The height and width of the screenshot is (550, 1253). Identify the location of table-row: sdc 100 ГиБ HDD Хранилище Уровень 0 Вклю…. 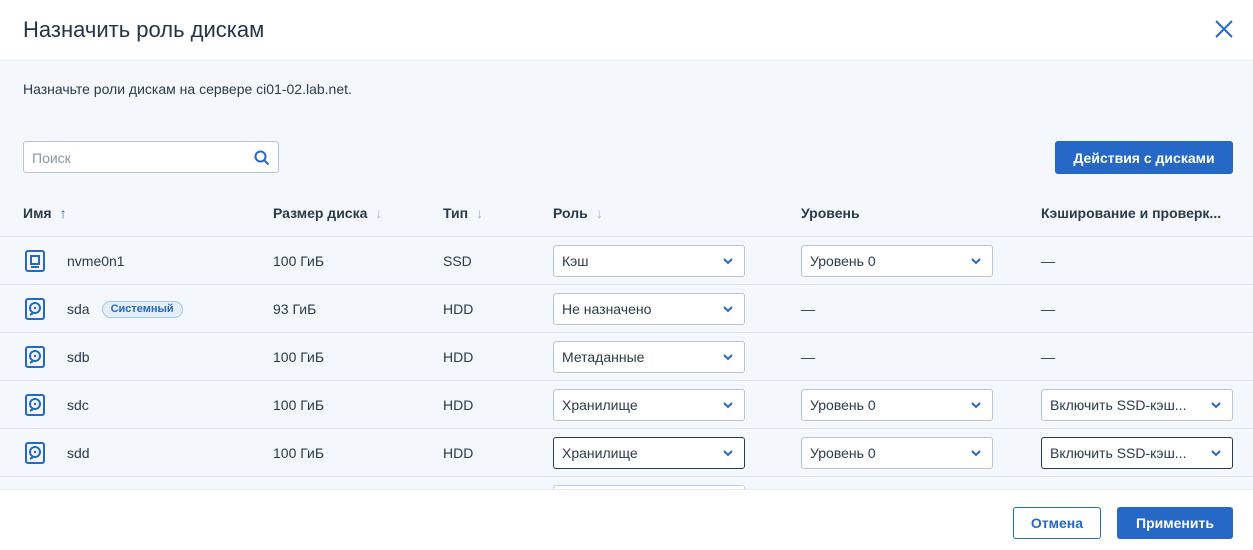
(626, 405).